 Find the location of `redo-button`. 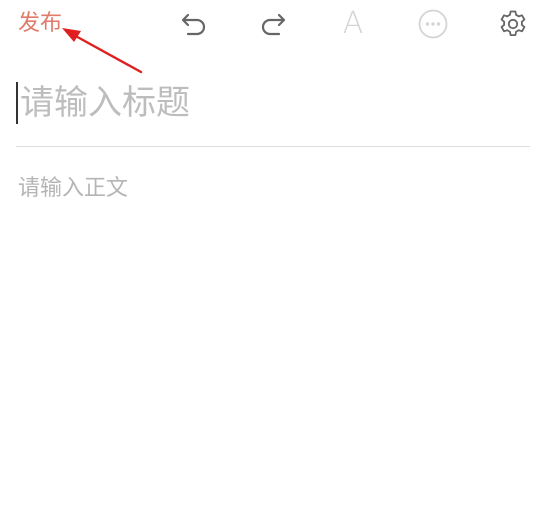

redo-button is located at coordinates (273, 24).